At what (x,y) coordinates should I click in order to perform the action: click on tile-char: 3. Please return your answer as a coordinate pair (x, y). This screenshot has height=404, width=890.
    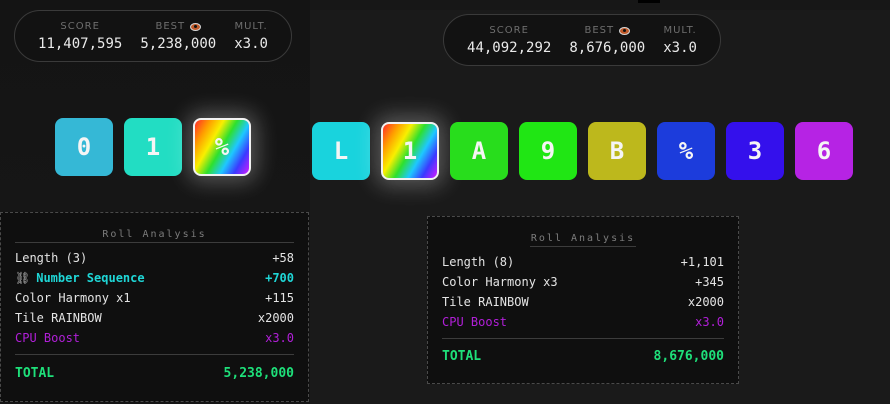
    Looking at the image, I should click on (755, 151).